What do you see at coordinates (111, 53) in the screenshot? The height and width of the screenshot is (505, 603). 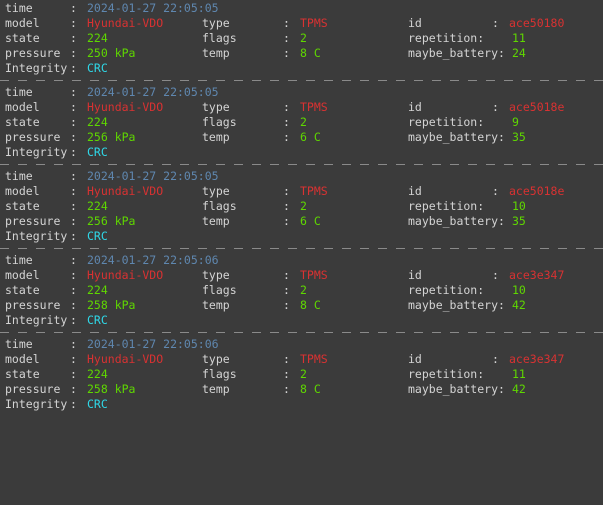 I see `field-value-pressure: 250 kPa` at bounding box center [111, 53].